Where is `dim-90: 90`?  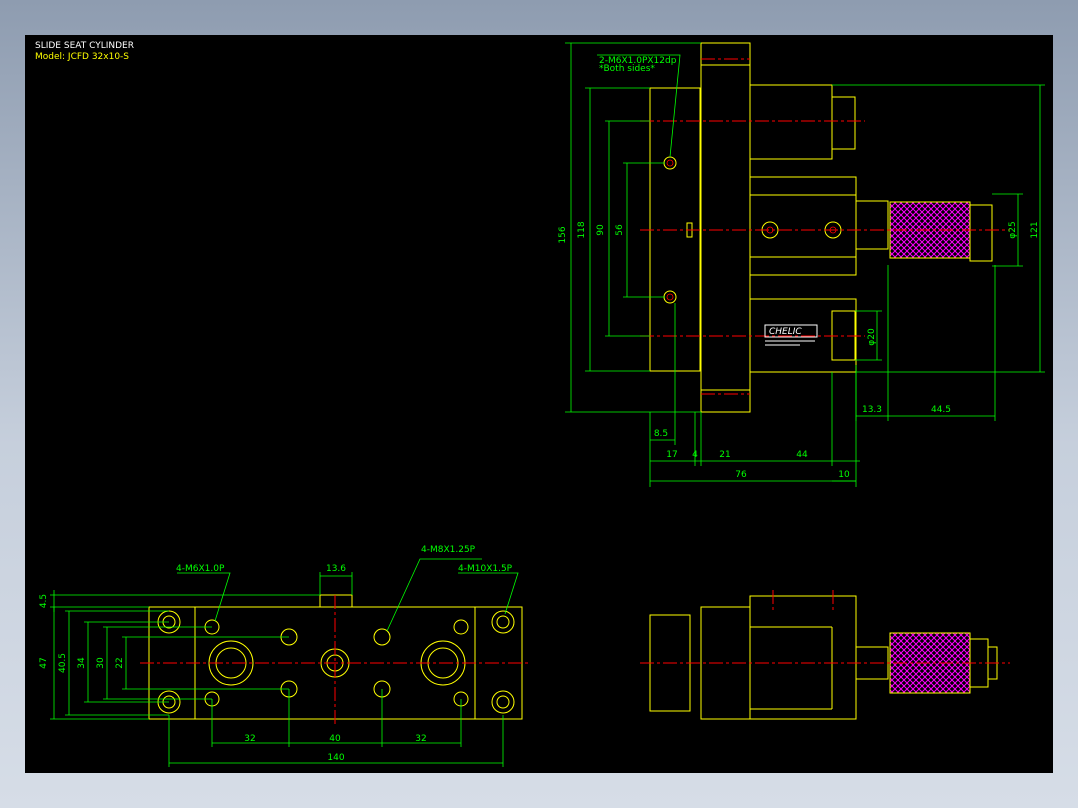
dim-90: 90 is located at coordinates (601, 230).